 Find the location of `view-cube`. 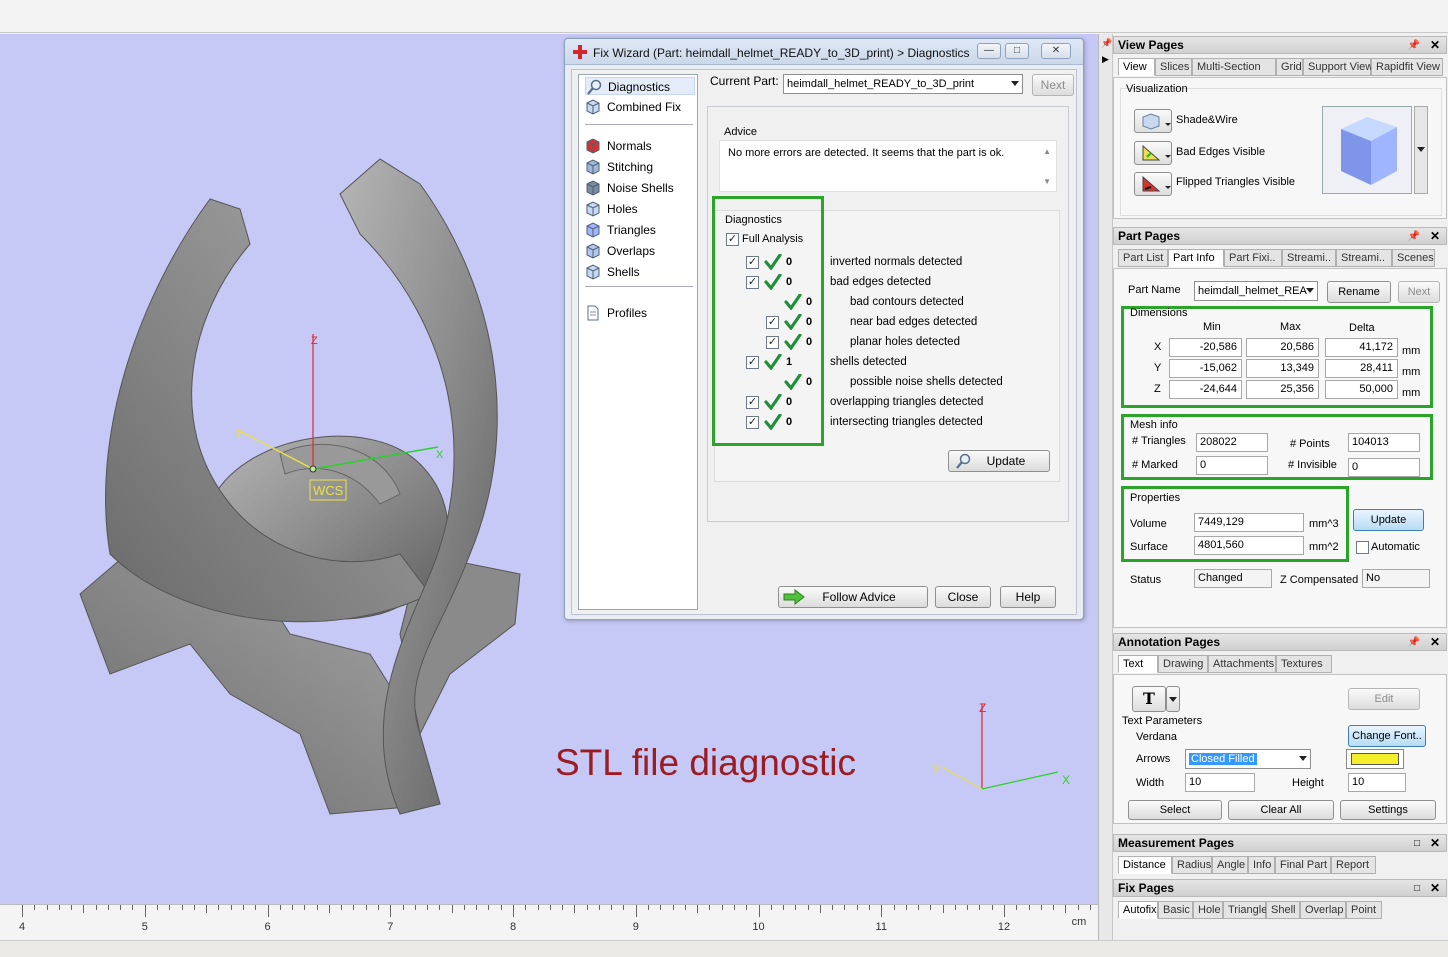

view-cube is located at coordinates (1367, 150).